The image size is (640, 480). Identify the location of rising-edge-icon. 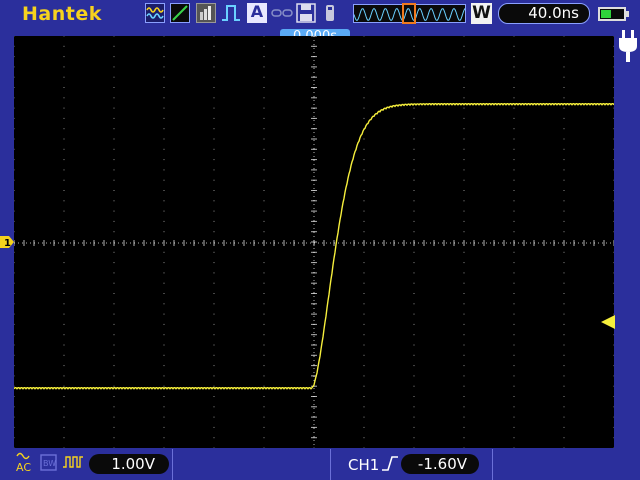
(390, 463).